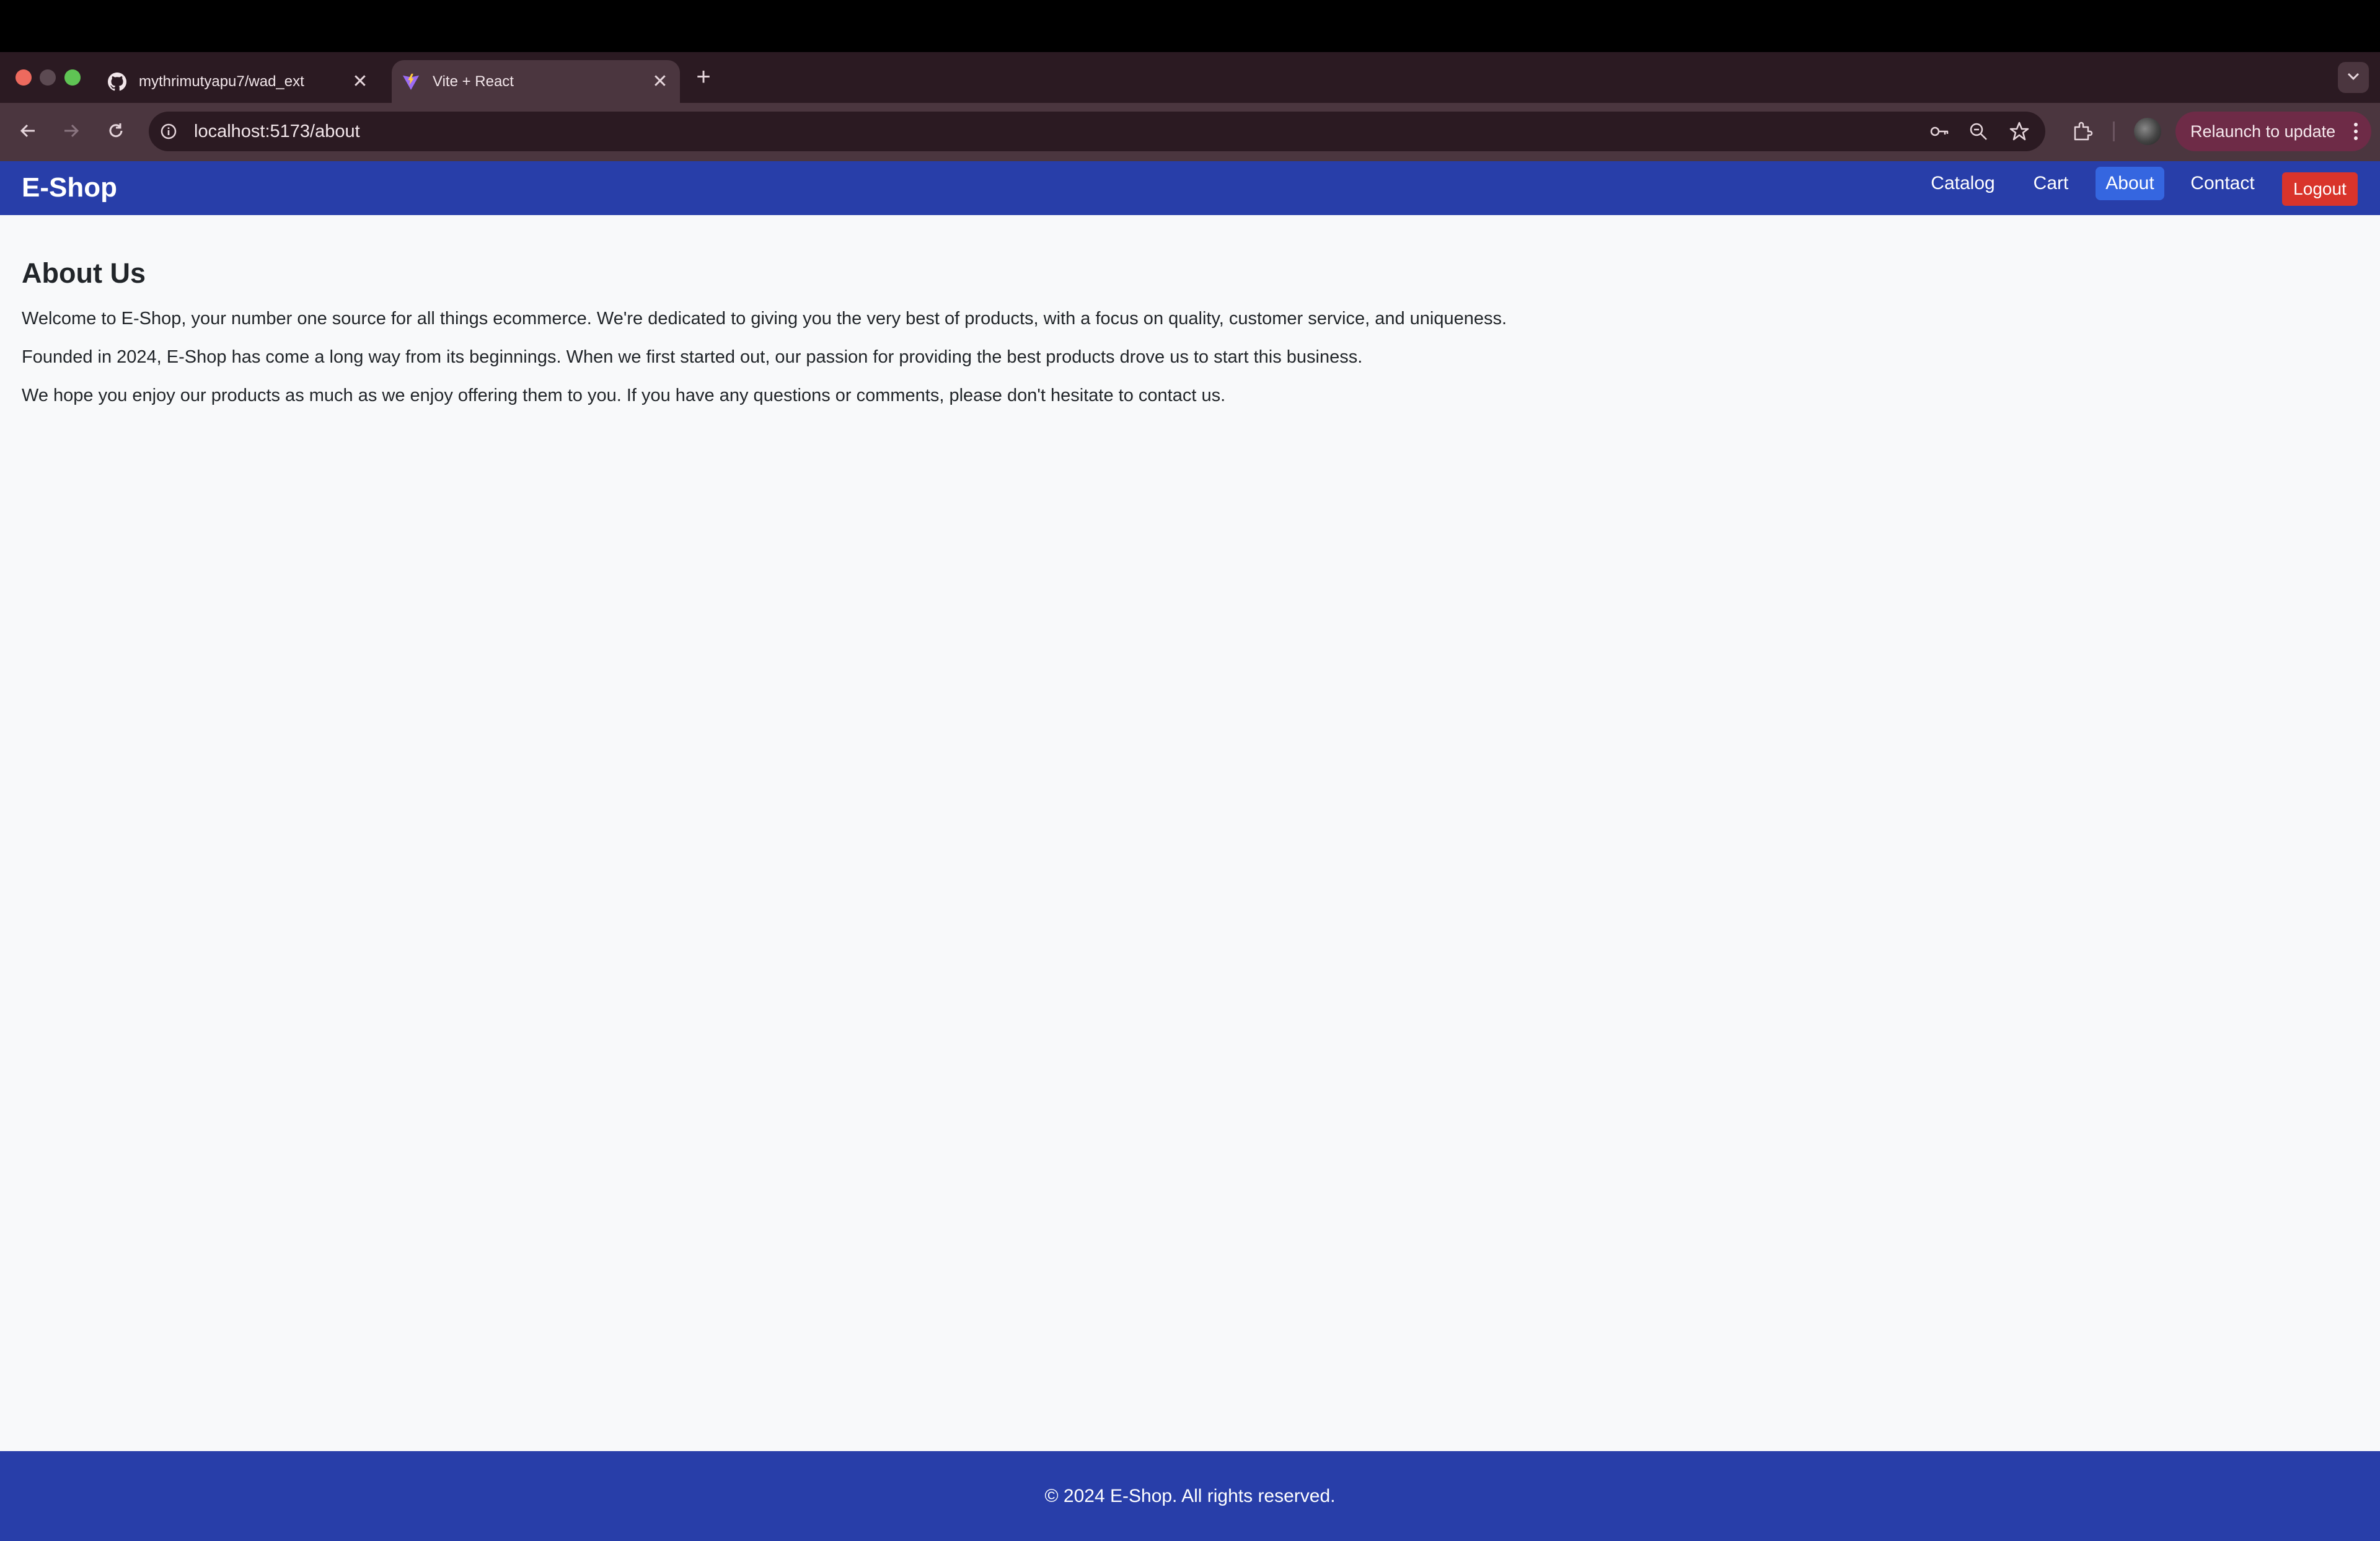 Image resolution: width=2380 pixels, height=1541 pixels. What do you see at coordinates (72, 77) in the screenshot?
I see `window-zoom-button` at bounding box center [72, 77].